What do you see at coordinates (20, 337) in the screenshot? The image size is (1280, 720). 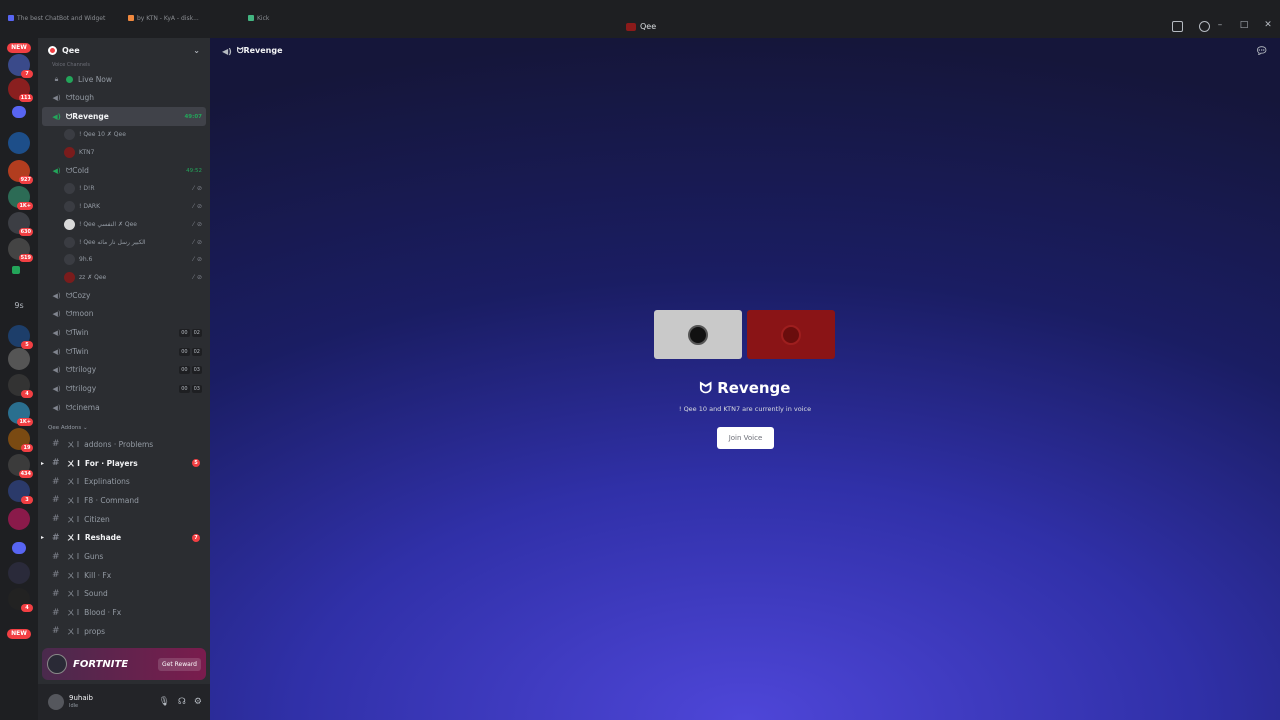 I see `server-icon: 5` at bounding box center [20, 337].